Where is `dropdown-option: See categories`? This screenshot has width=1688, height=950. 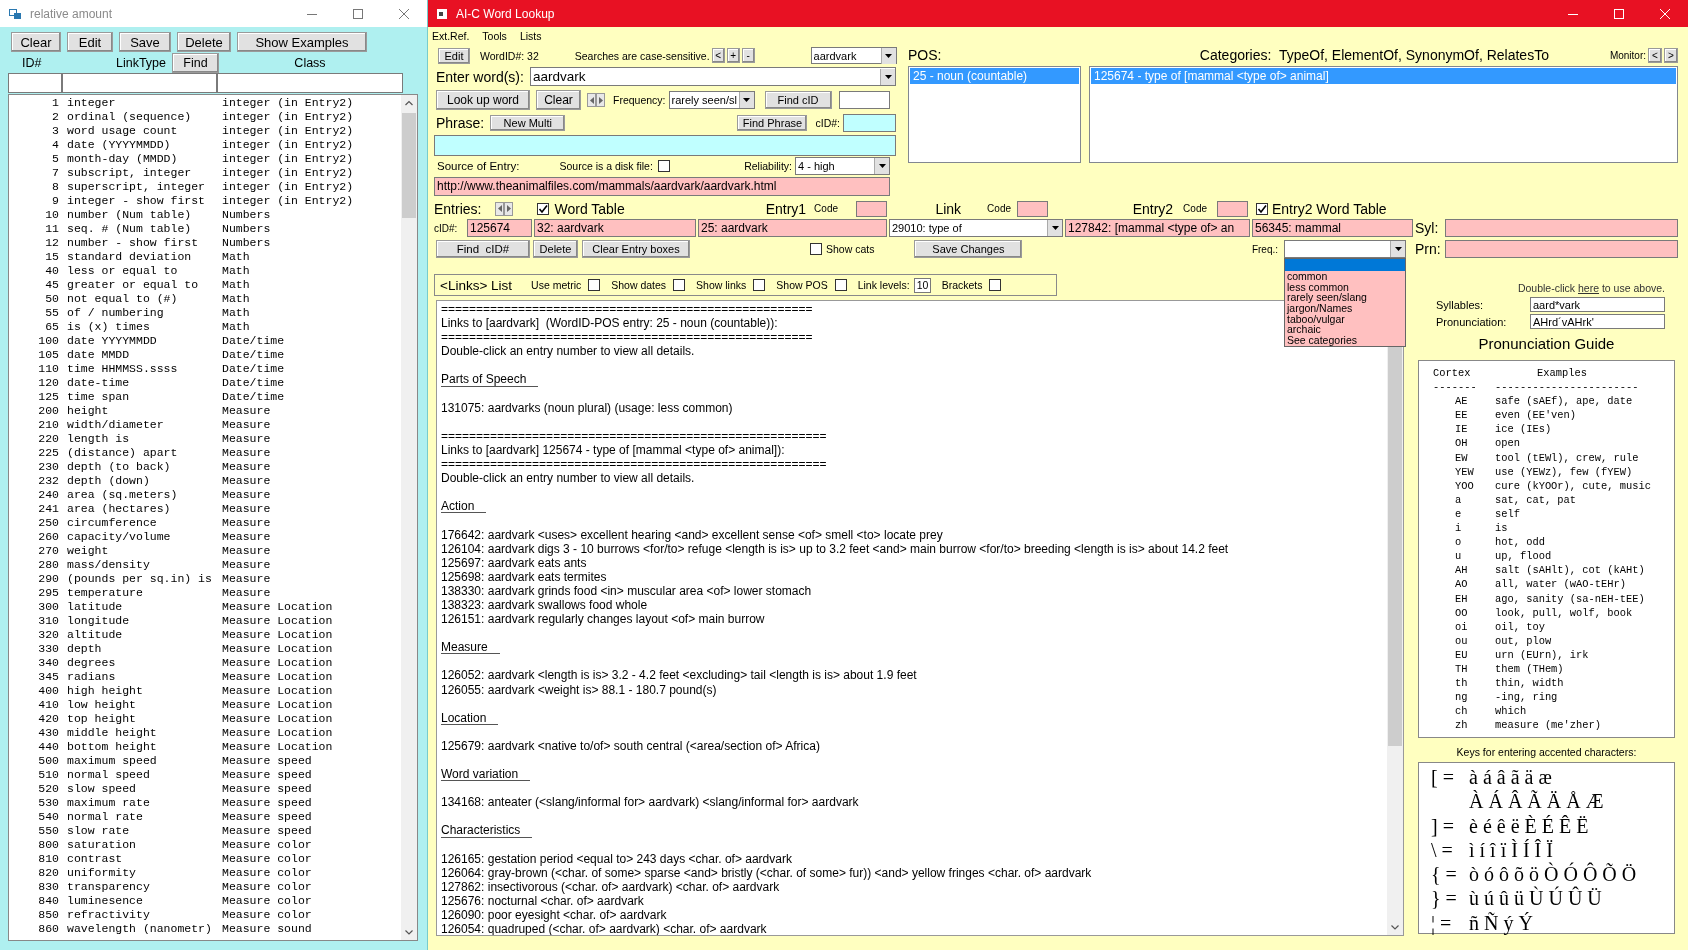
dropdown-option: See categories is located at coordinates (1345, 340).